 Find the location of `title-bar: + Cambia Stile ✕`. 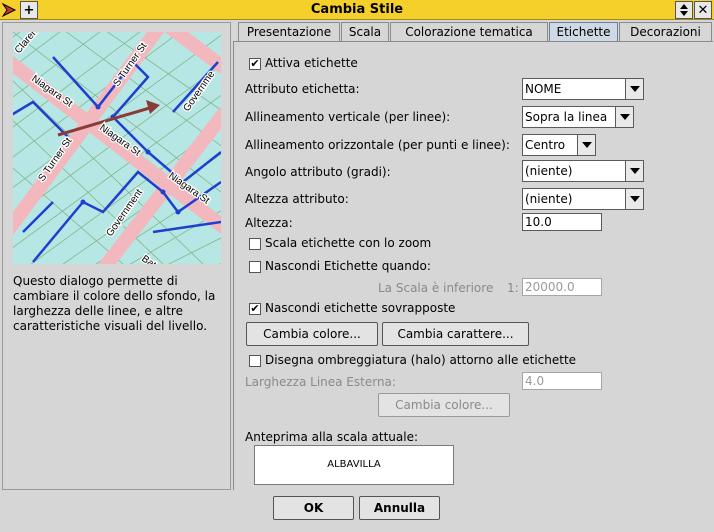

title-bar: + Cambia Stile ✕ is located at coordinates (357, 10).